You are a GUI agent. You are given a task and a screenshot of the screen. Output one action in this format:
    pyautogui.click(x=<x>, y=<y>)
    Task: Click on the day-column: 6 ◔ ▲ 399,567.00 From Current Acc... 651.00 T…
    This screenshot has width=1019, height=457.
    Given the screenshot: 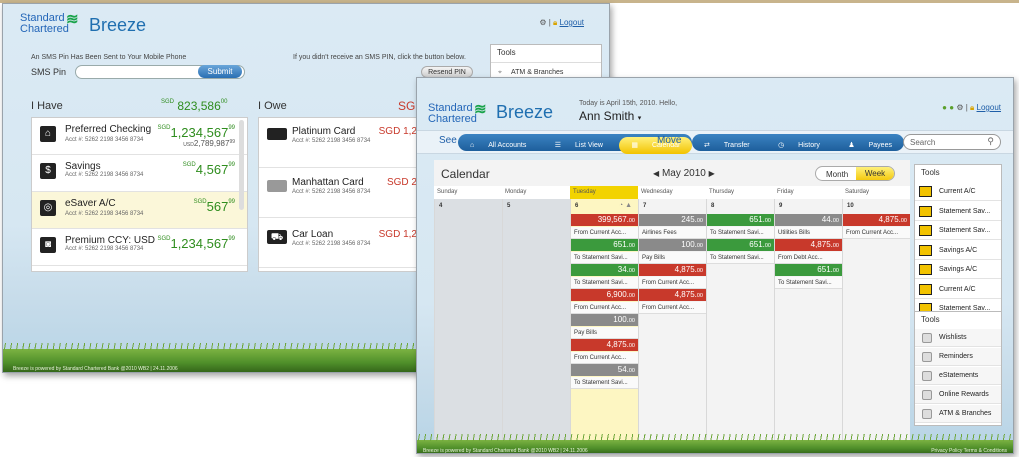 What is the action you would take?
    pyautogui.click(x=604, y=319)
    